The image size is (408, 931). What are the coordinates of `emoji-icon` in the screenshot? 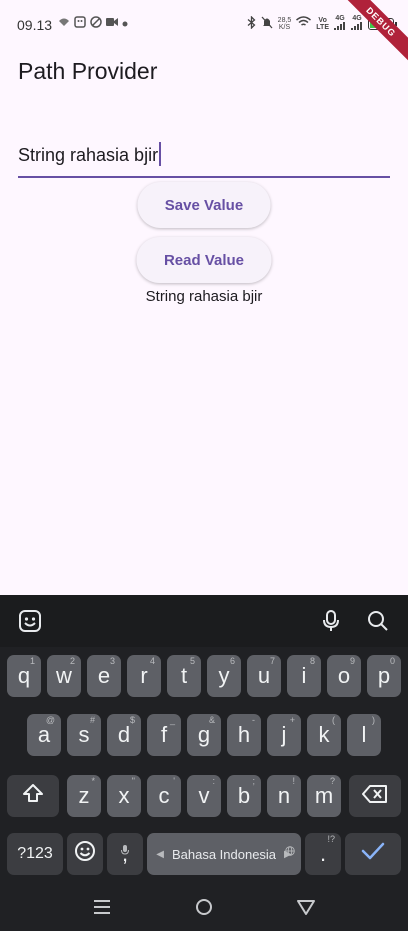 It's located at (85, 854).